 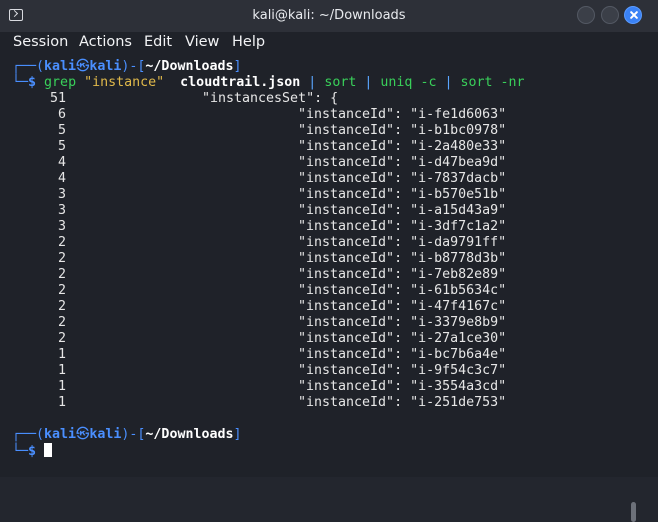 I want to click on text-cursor, so click(x=48, y=450).